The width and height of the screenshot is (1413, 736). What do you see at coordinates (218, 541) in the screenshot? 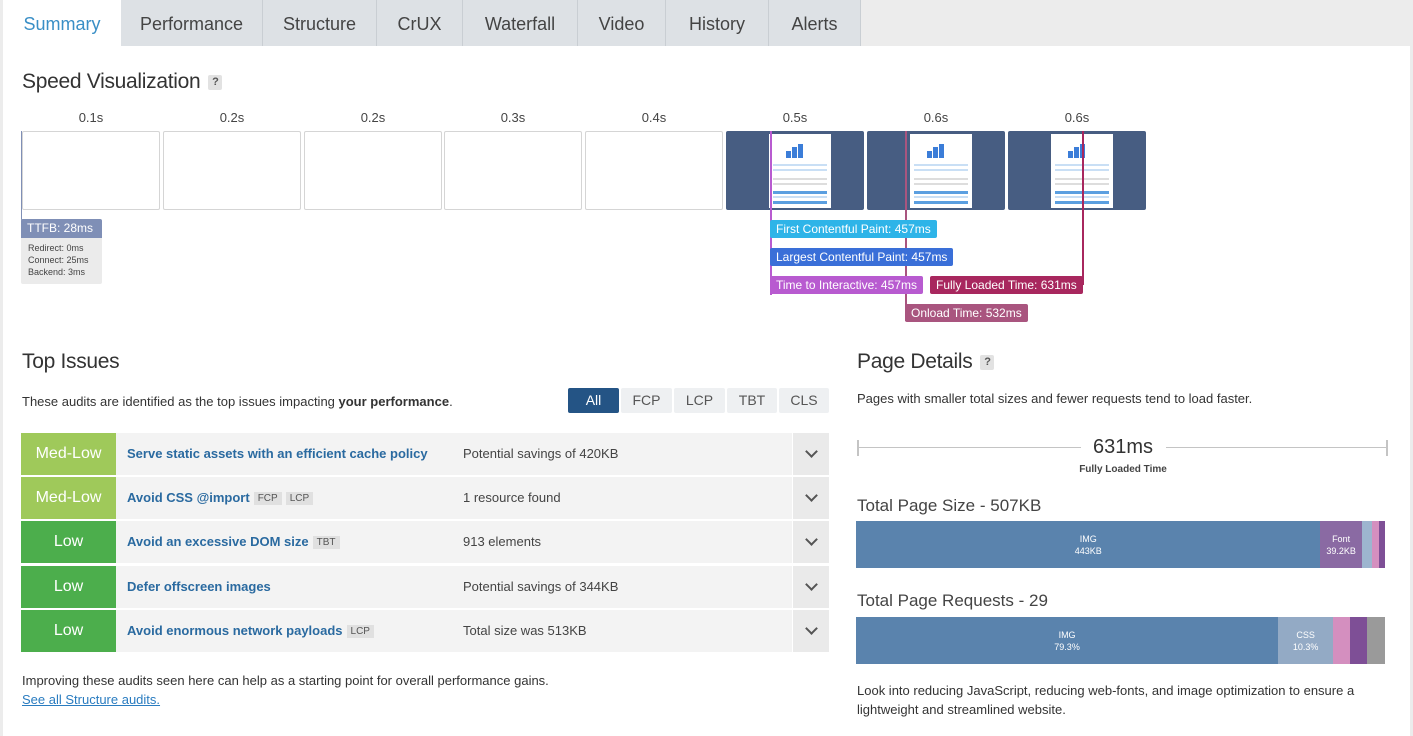
I see `issue-title-text: Avoid an excessive DOM size` at bounding box center [218, 541].